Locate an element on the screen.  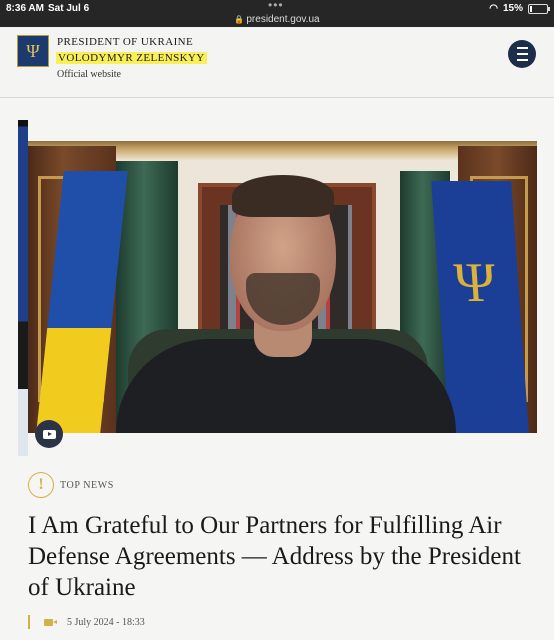
address-bar: 🔒 president.gov.ua is located at coordinates (277, 19).